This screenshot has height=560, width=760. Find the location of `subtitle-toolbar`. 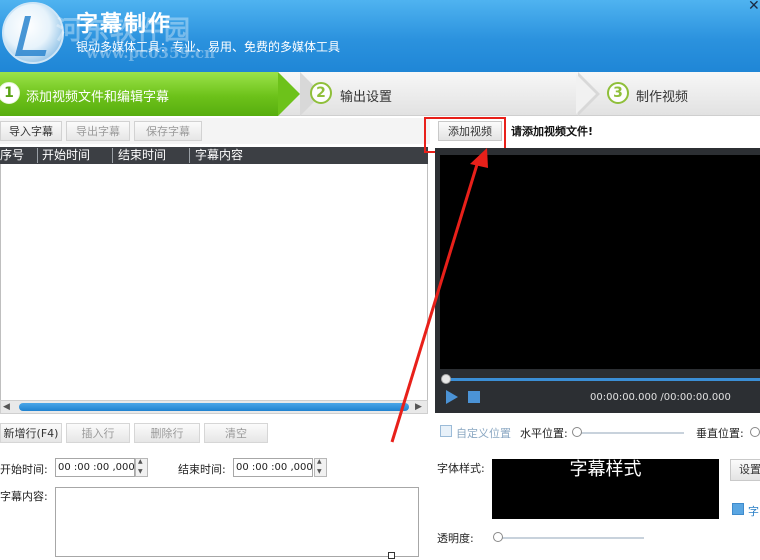

subtitle-toolbar is located at coordinates (215, 131).